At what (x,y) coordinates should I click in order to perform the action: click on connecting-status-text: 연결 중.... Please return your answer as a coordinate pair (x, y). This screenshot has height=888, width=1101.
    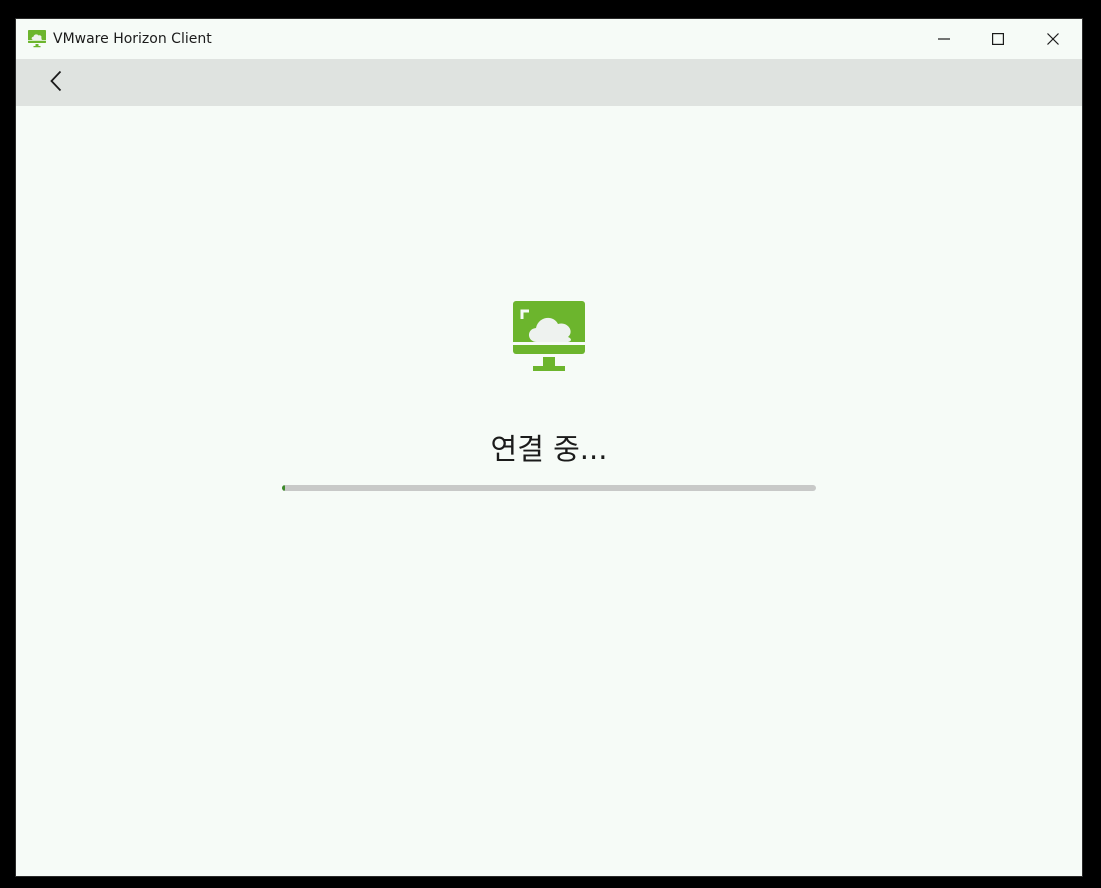
    Looking at the image, I should click on (549, 449).